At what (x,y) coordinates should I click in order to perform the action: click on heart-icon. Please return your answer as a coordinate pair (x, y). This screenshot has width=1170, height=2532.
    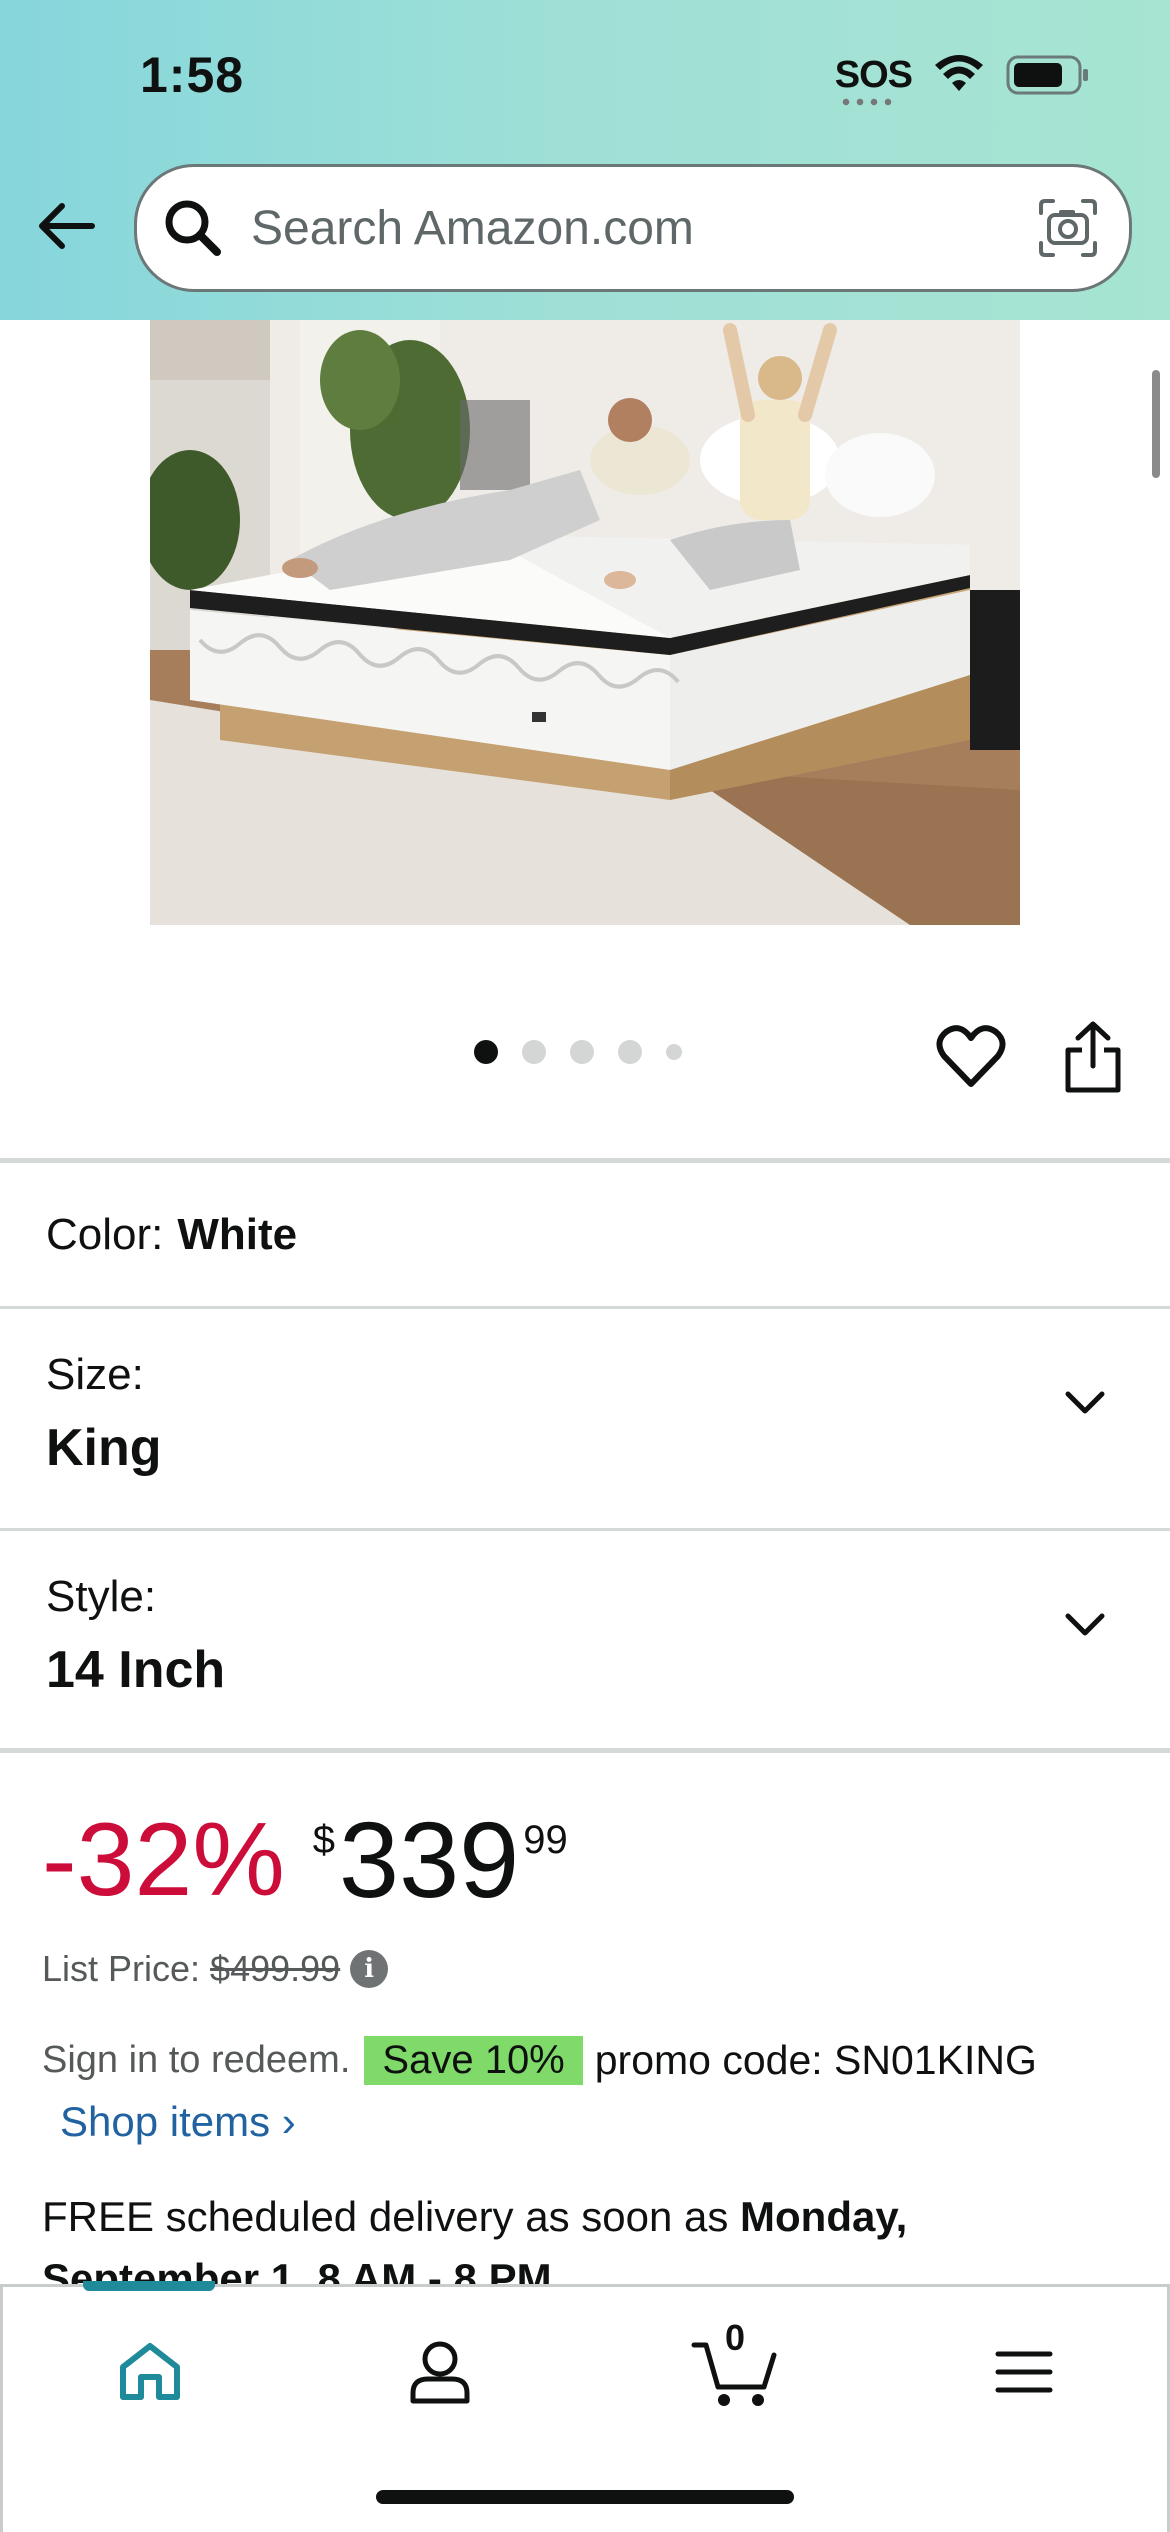
    Looking at the image, I should click on (971, 1056).